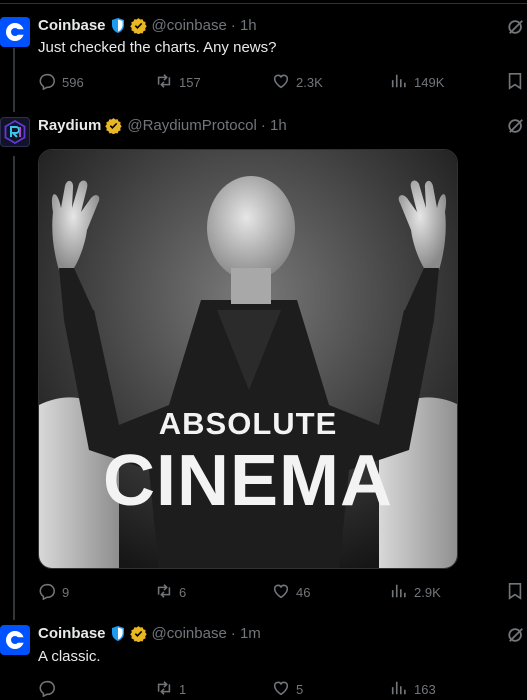  I want to click on reply-button: 596, so click(61, 82).